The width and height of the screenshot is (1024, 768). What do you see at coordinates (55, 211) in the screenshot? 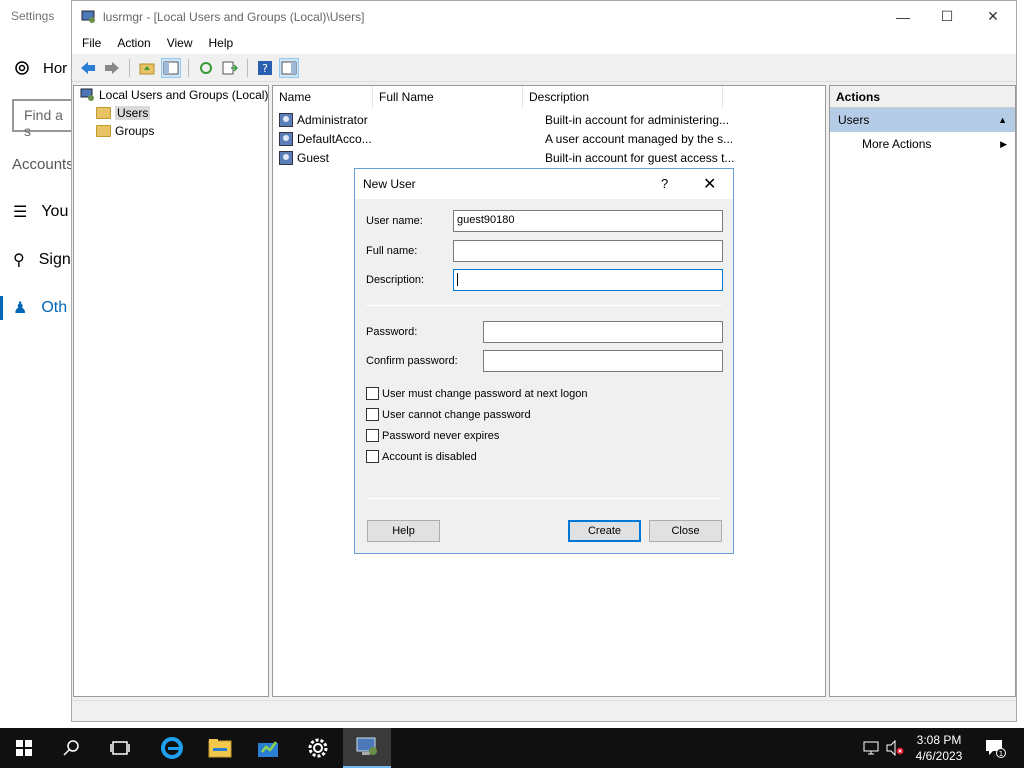
I see `settings-nav-label: You` at bounding box center [55, 211].